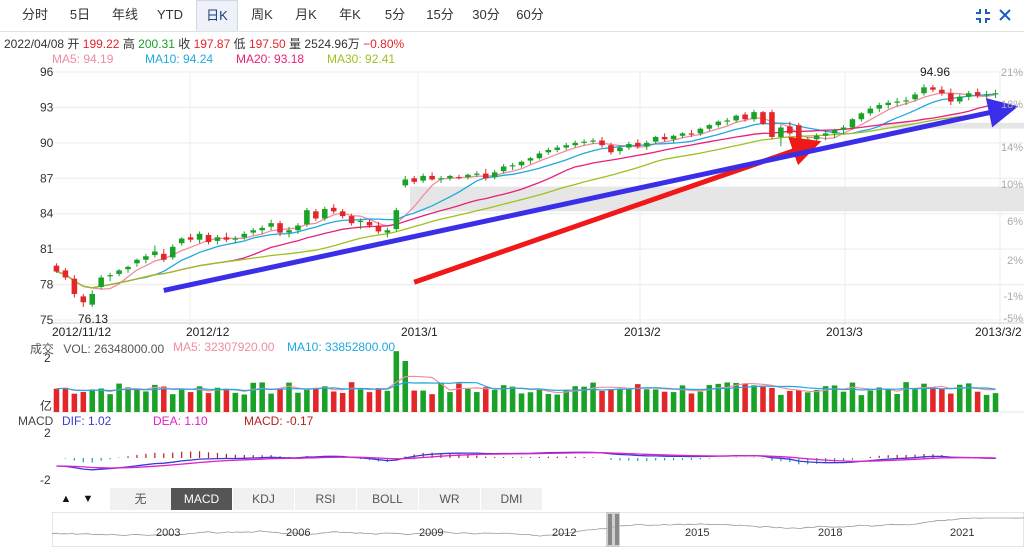  What do you see at coordinates (1013, 297) in the screenshot?
I see `percent-tick-label: -1%` at bounding box center [1013, 297].